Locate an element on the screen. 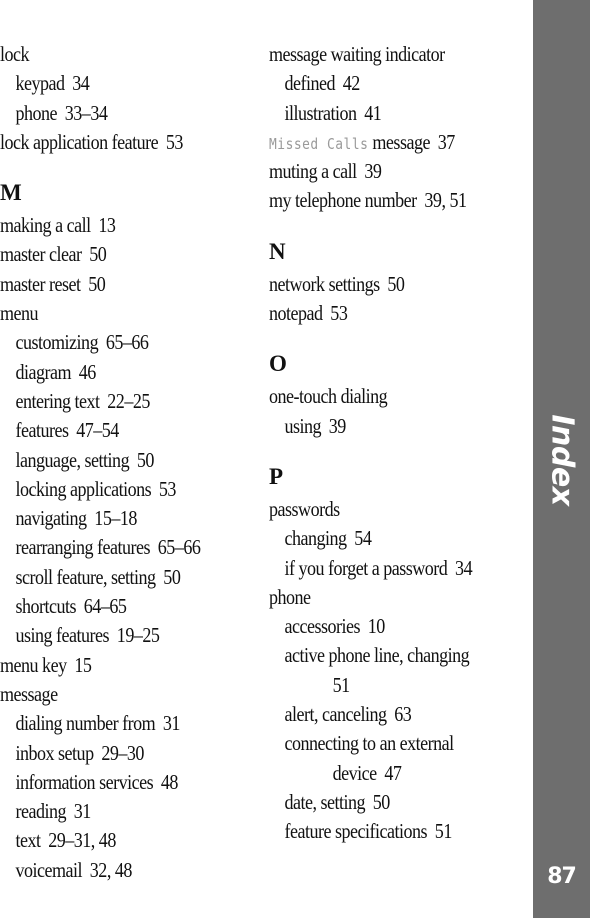  entry-term: changing is located at coordinates (315, 538).